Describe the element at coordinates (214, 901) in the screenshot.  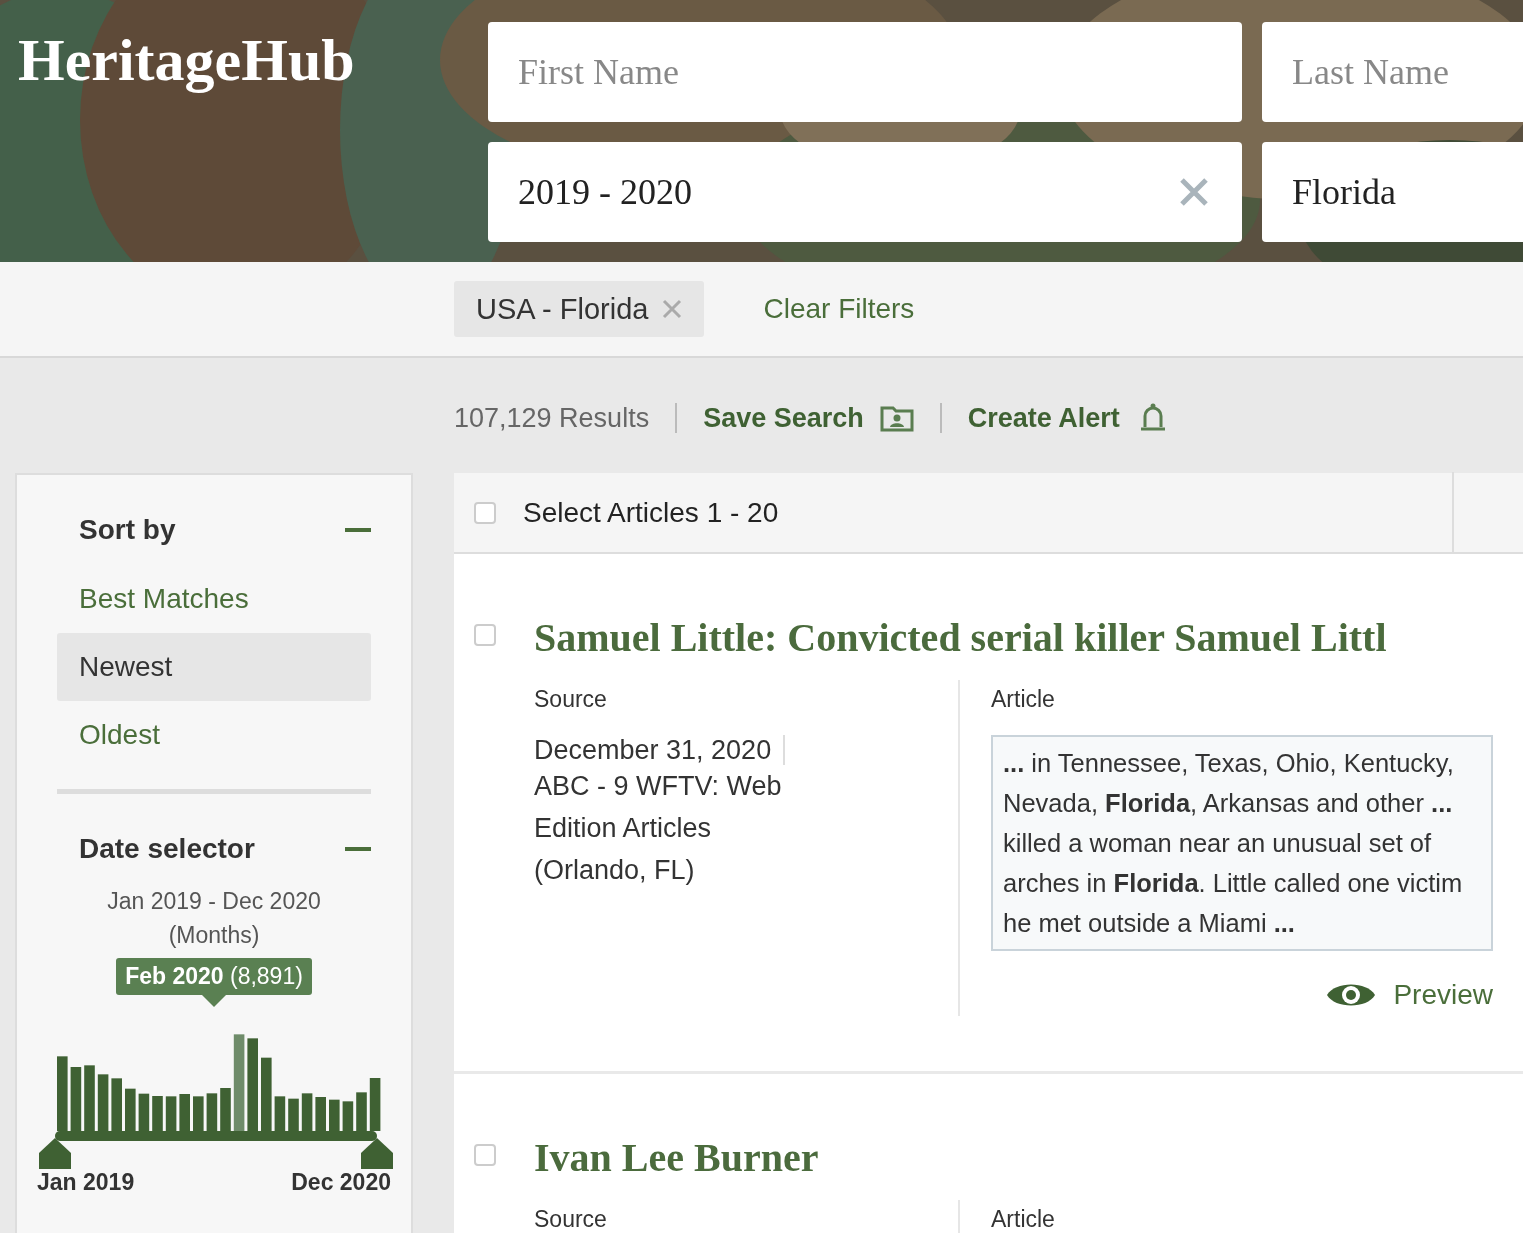
I see `date-range-text: Jan 2019 - Dec 2020` at that location.